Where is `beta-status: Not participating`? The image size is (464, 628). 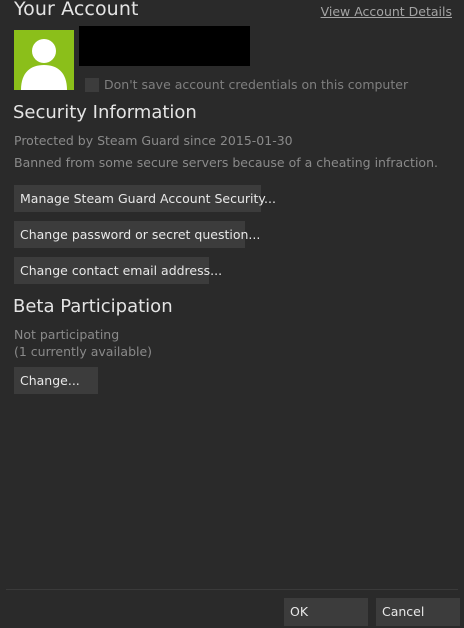
beta-status: Not participating is located at coordinates (67, 334).